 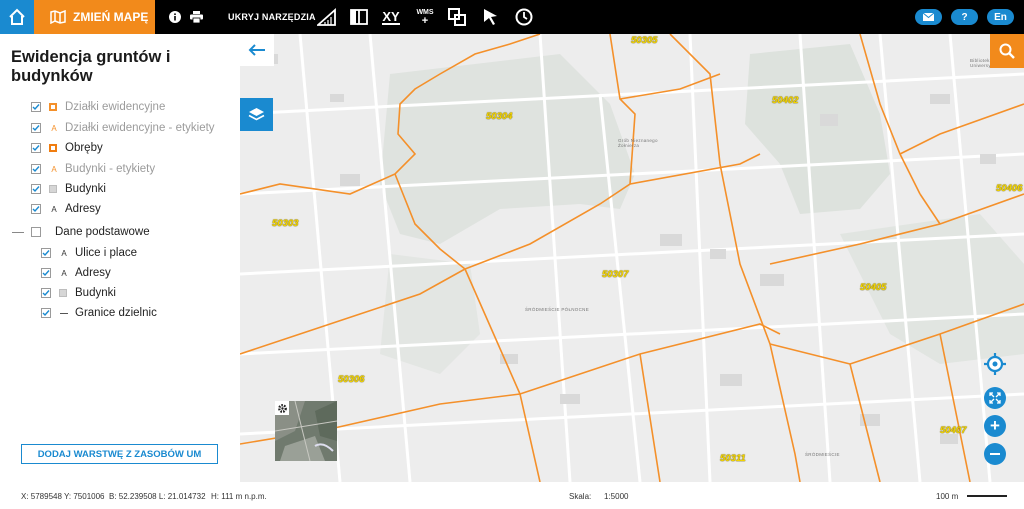 I want to click on mail-icon, so click(x=928, y=17).